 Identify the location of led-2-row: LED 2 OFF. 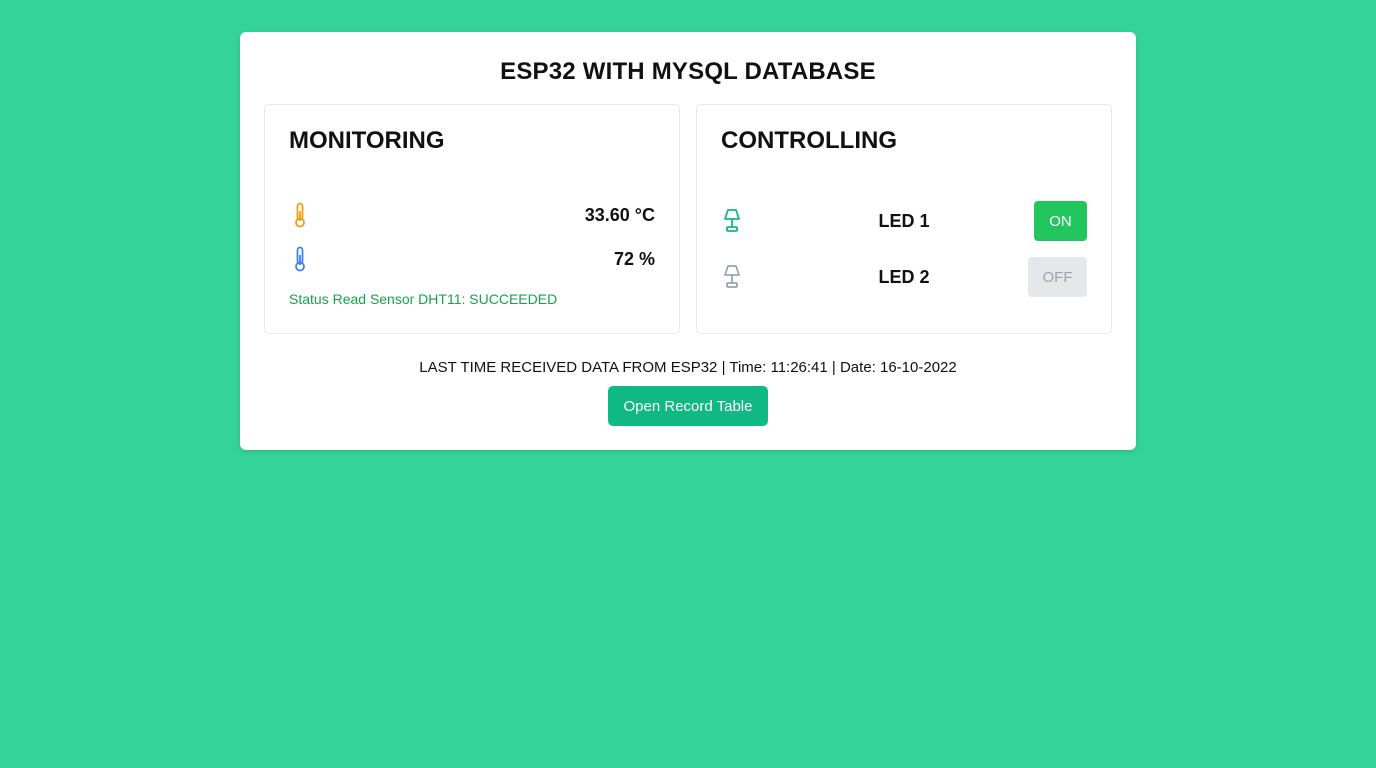
(904, 277).